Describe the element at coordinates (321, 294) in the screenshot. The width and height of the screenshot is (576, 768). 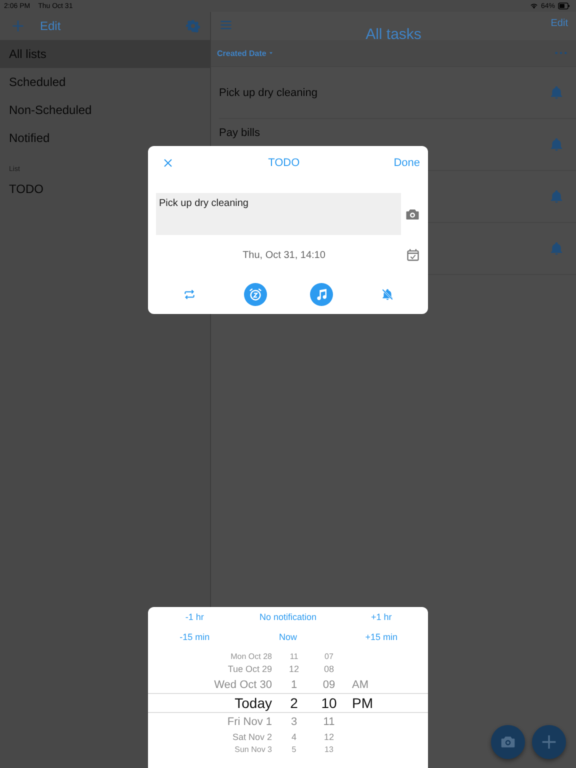
I see `music-note-button` at that location.